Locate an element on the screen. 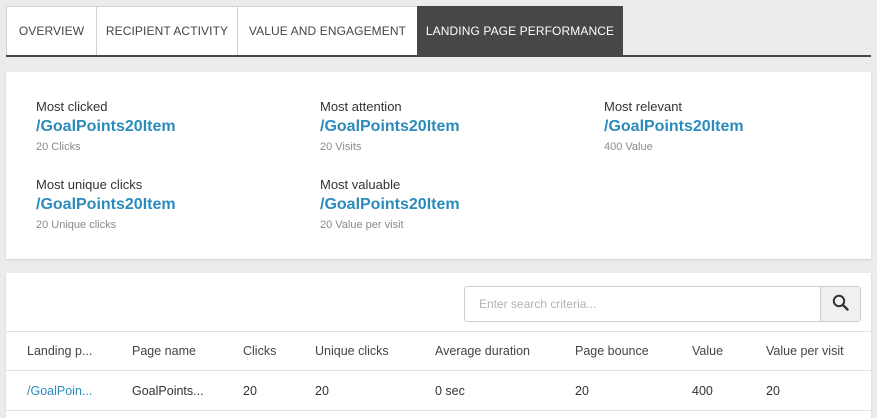 This screenshot has height=418, width=877. cell-average-duration: 0 sec is located at coordinates (450, 390).